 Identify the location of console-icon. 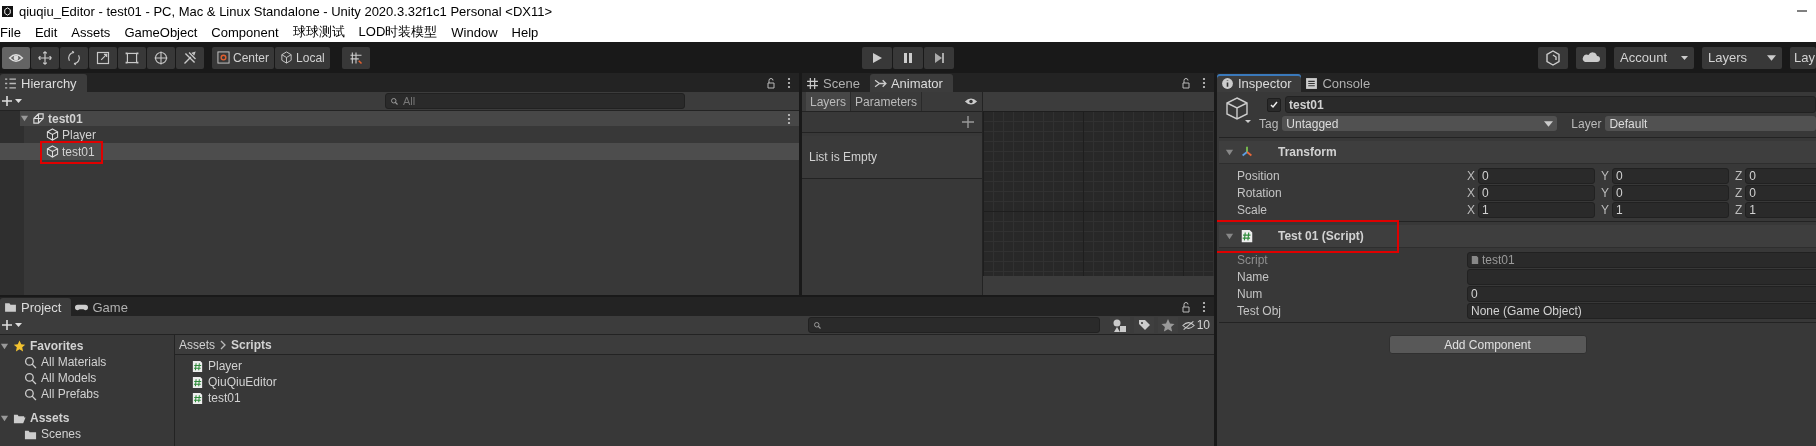
(1312, 83).